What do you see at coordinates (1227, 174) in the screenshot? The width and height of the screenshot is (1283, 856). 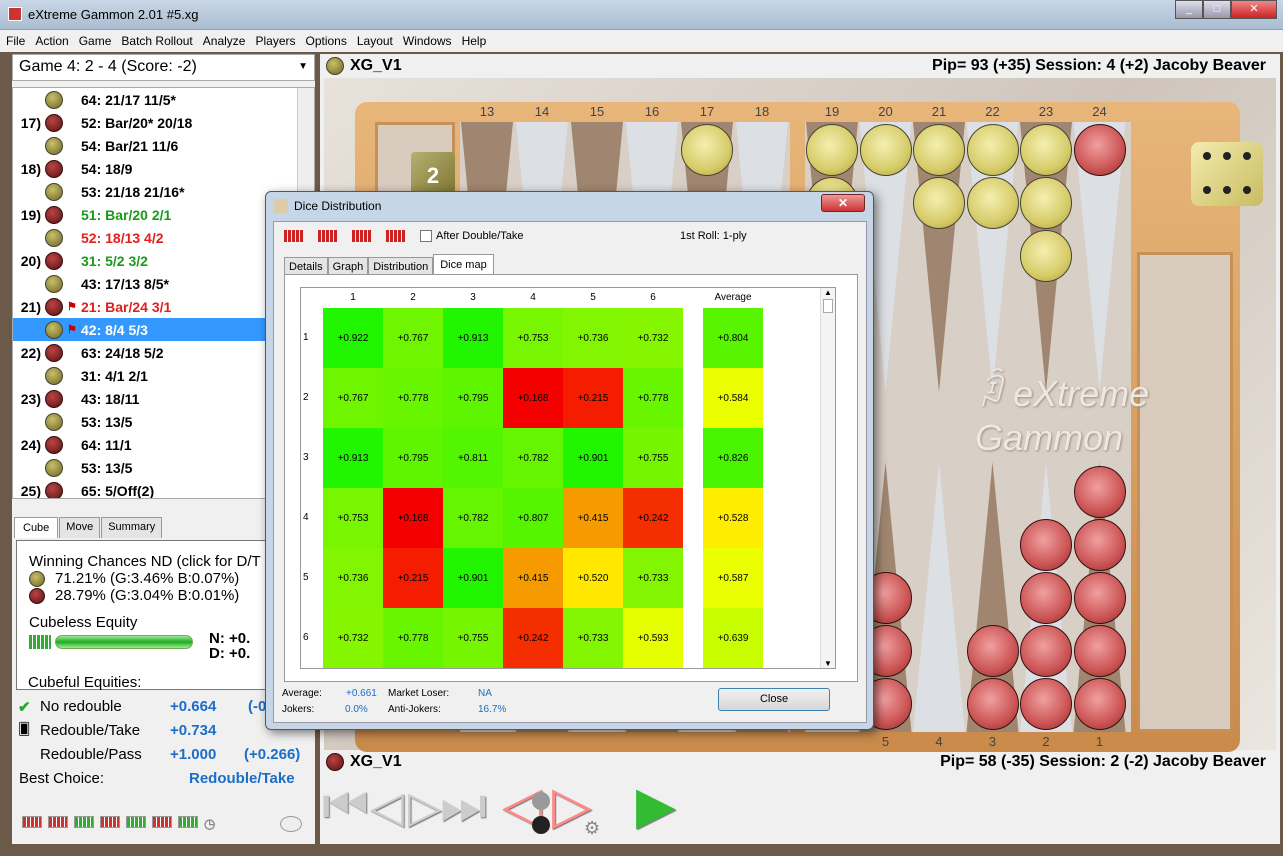 I see `die` at bounding box center [1227, 174].